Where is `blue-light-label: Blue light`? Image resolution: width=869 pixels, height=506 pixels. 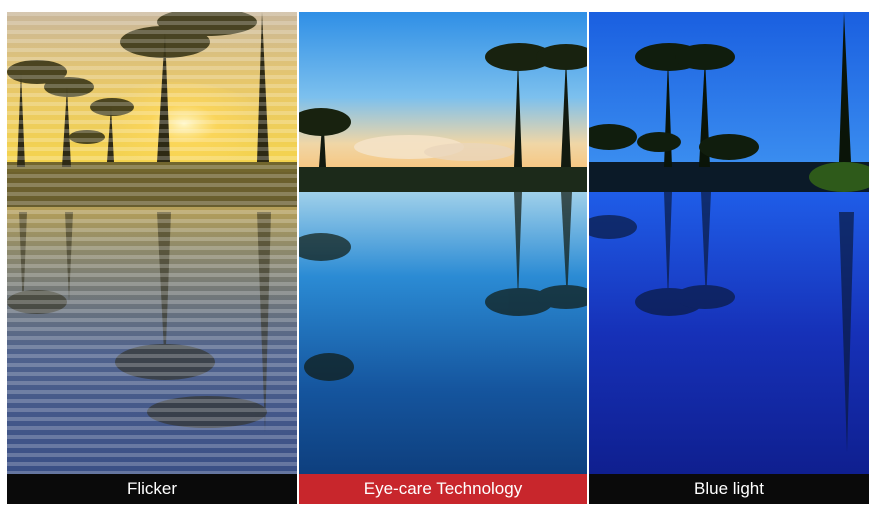 blue-light-label: Blue light is located at coordinates (729, 489).